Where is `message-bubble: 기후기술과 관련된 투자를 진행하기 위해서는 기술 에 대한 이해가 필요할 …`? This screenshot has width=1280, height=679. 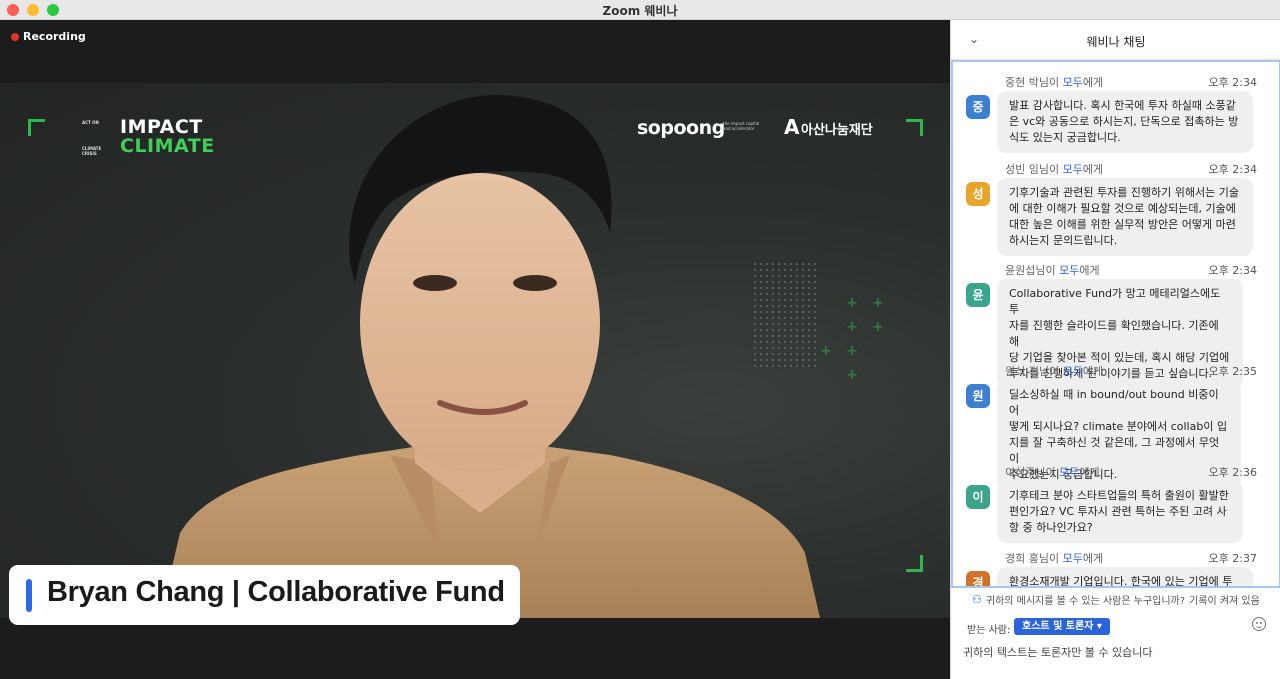 message-bubble: 기후기술과 관련된 투자를 진행하기 위해서는 기술 에 대한 이해가 필요할 … is located at coordinates (1125, 217).